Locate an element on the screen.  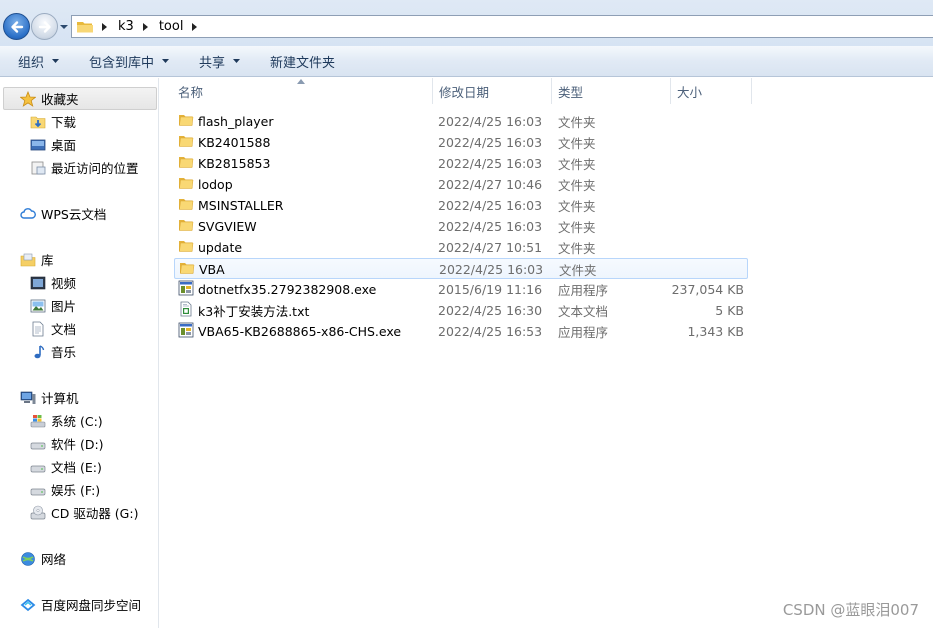
file-type: 文件夹 is located at coordinates (577, 206).